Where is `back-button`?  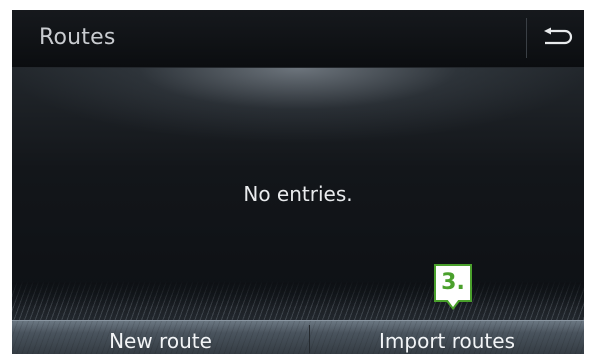 back-button is located at coordinates (556, 38).